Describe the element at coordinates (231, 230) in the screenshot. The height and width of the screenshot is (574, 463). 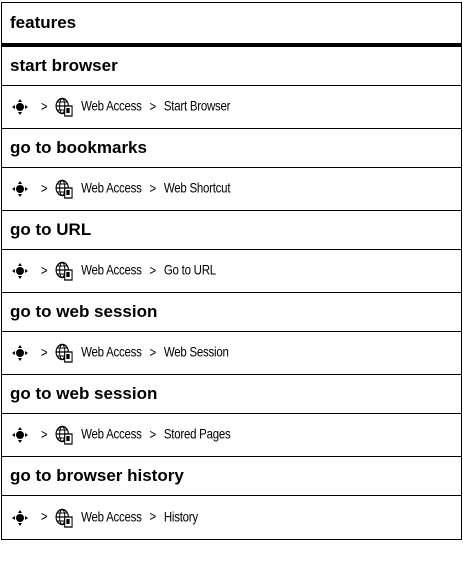
I see `feature-title-row: go to URL` at that location.